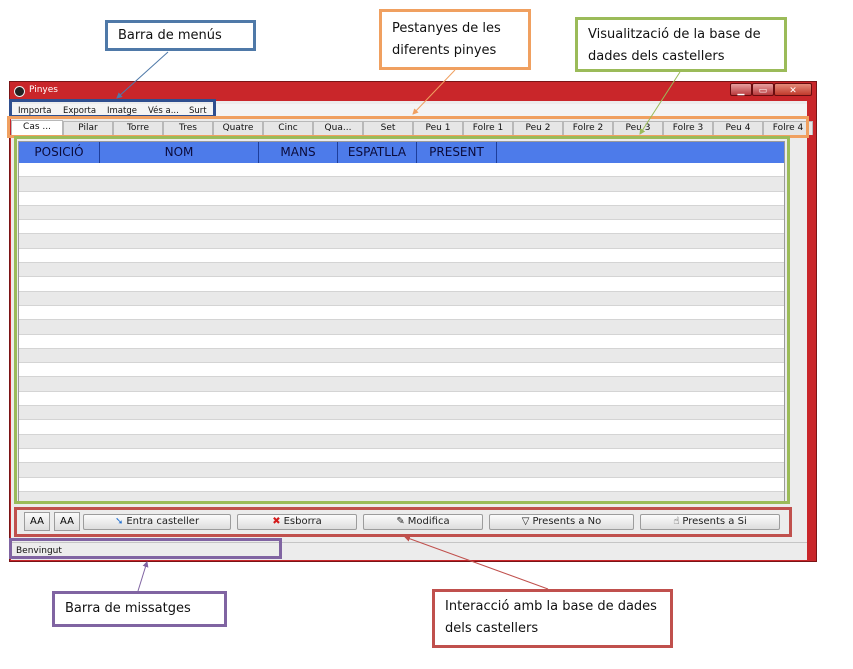 The image size is (853, 669). I want to click on minimize-button: ▁, so click(741, 89).